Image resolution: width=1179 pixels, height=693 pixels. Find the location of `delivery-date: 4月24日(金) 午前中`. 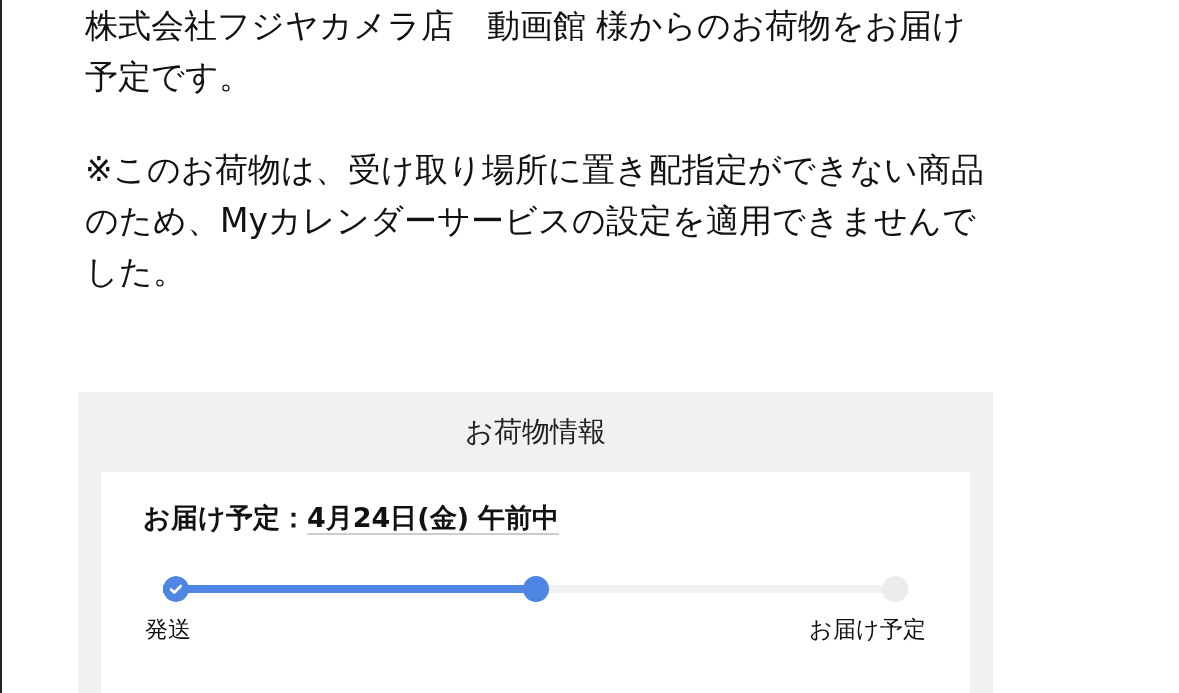

delivery-date: 4月24日(金) 午前中 is located at coordinates (433, 518).